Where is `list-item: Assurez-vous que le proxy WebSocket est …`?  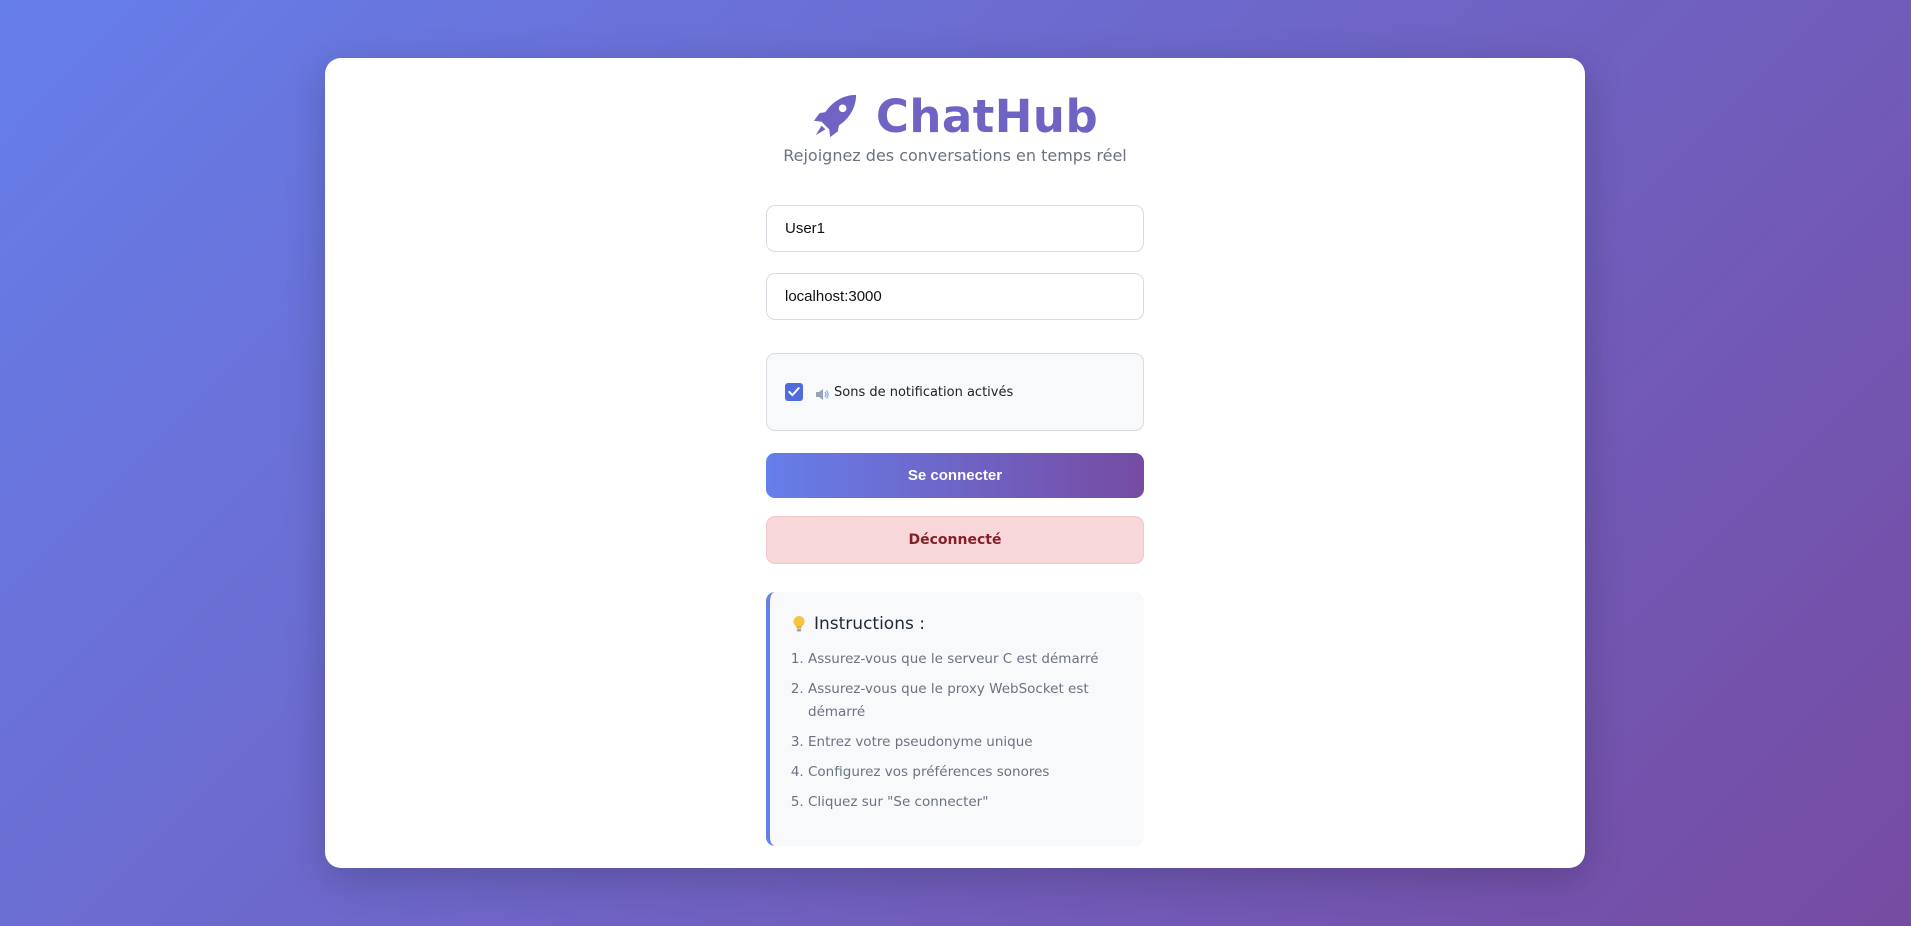 list-item: Assurez-vous que le proxy WebSocket est … is located at coordinates (966, 701).